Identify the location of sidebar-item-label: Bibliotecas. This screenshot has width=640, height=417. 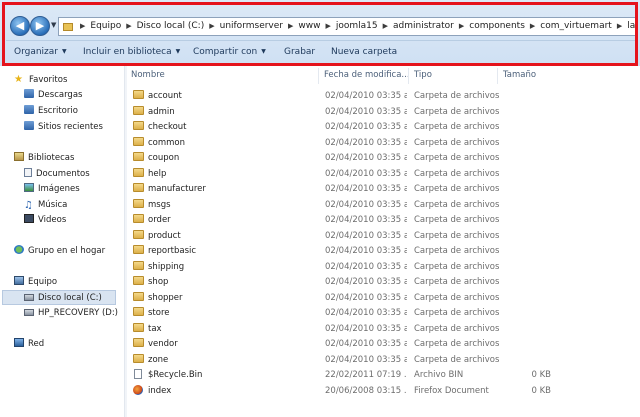
(51, 158).